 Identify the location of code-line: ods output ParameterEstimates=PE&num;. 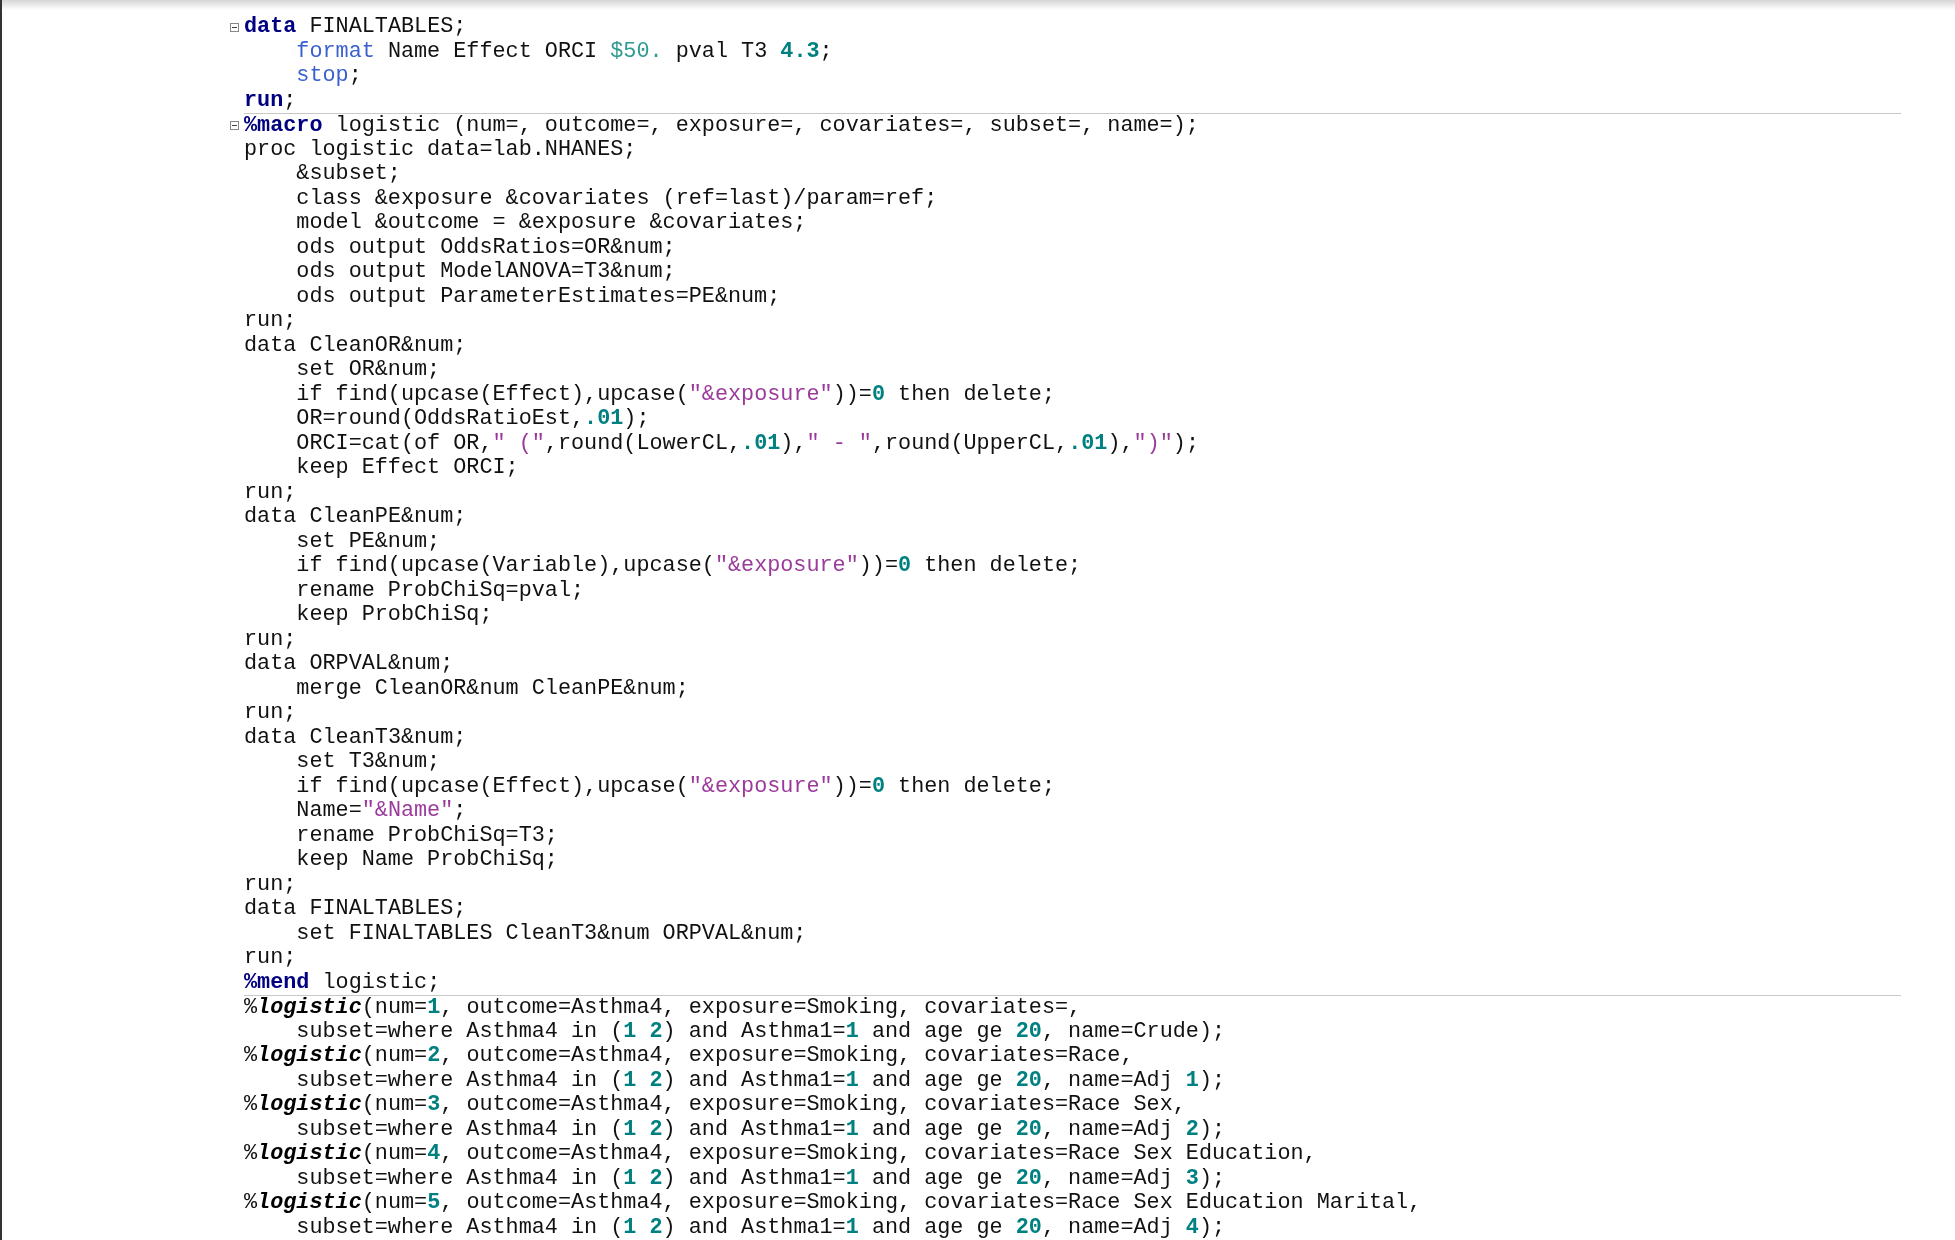
(538, 296).